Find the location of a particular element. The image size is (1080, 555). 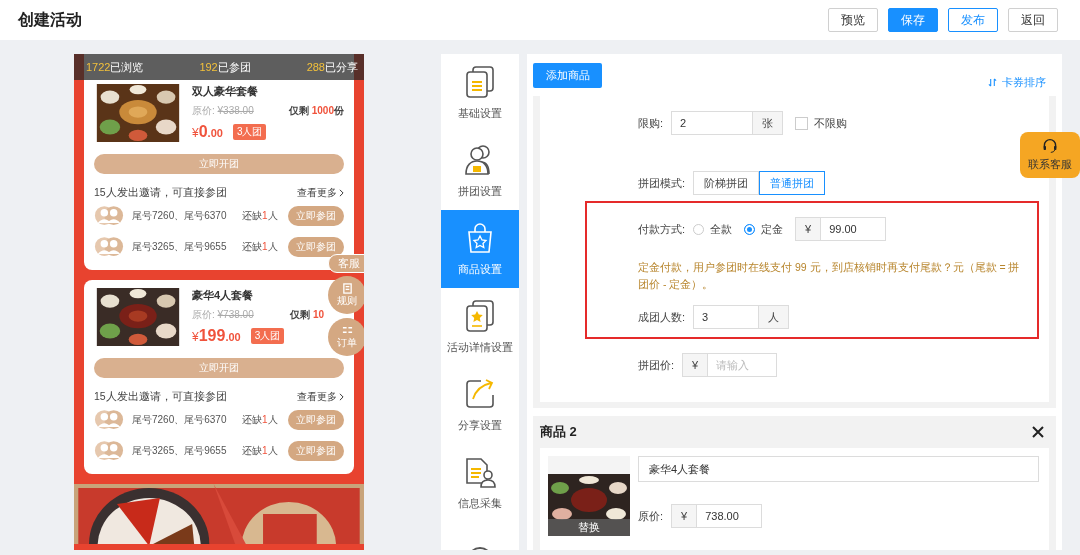

form-user-icon is located at coordinates (480, 472).